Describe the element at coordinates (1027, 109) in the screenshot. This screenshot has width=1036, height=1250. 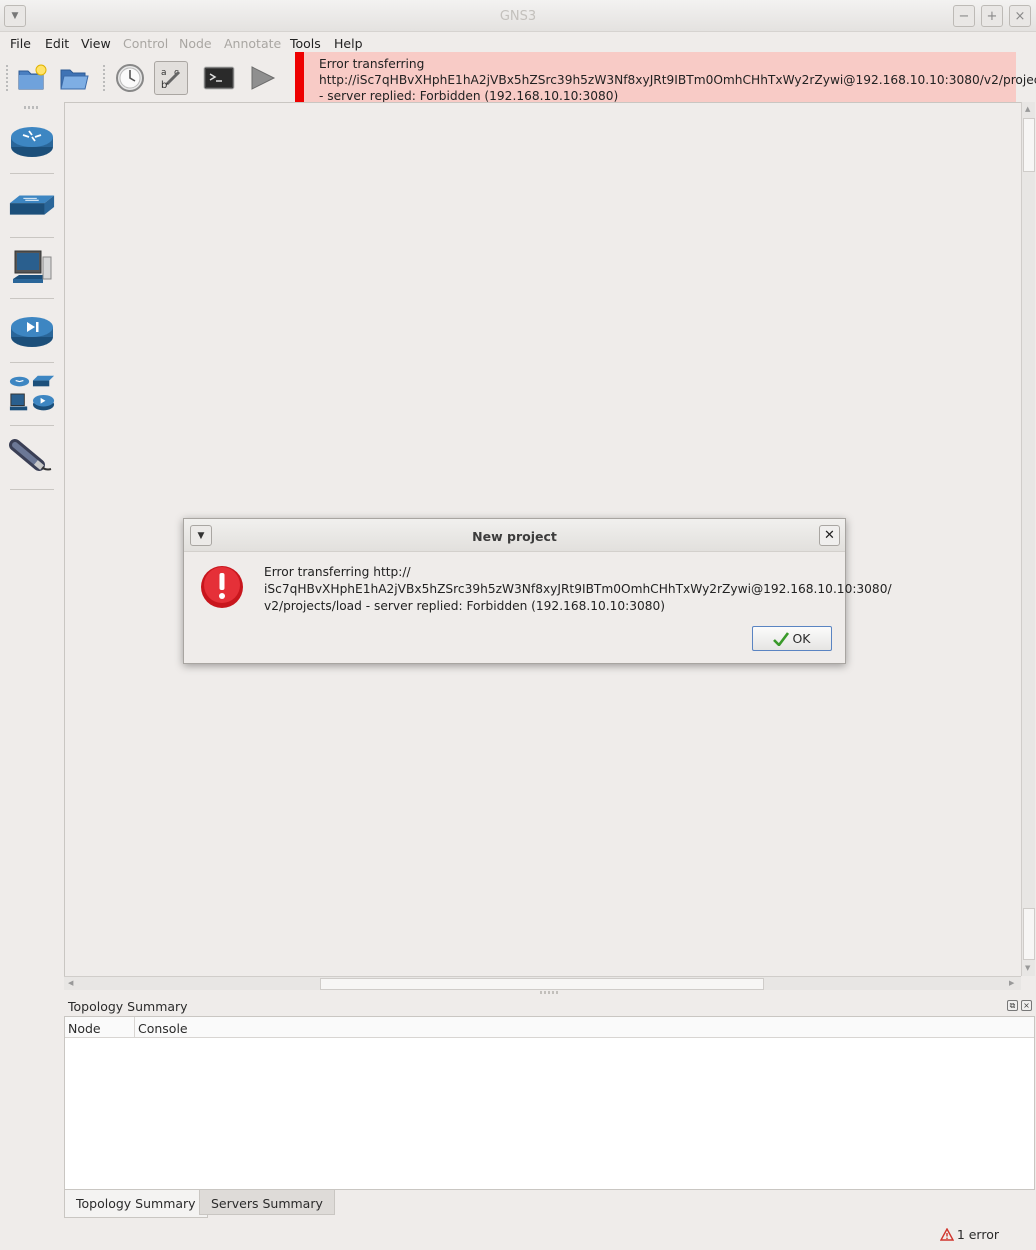
I see `scroll-up-arrow-icon: ▲` at that location.